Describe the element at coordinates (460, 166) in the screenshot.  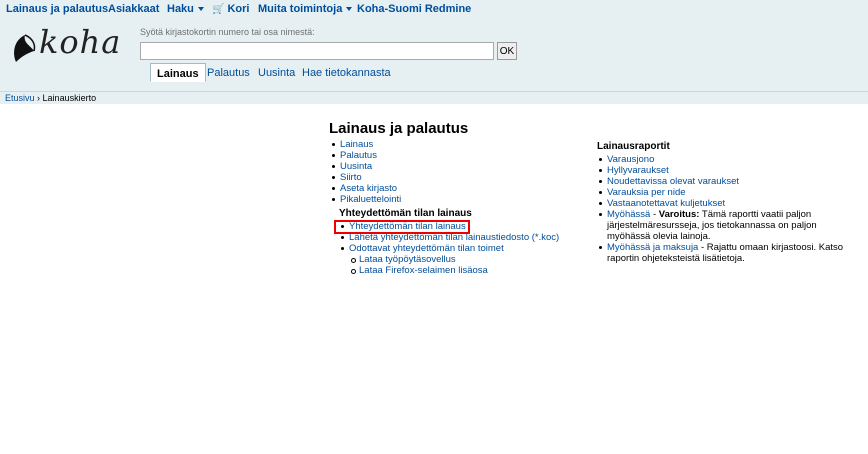
I see `list-item: Uusinta` at that location.